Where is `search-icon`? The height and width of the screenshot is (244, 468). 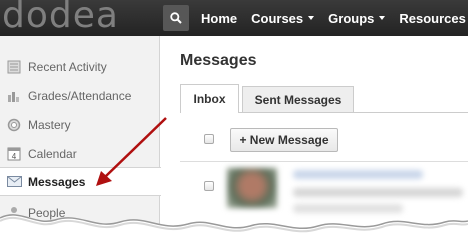 search-icon is located at coordinates (176, 18).